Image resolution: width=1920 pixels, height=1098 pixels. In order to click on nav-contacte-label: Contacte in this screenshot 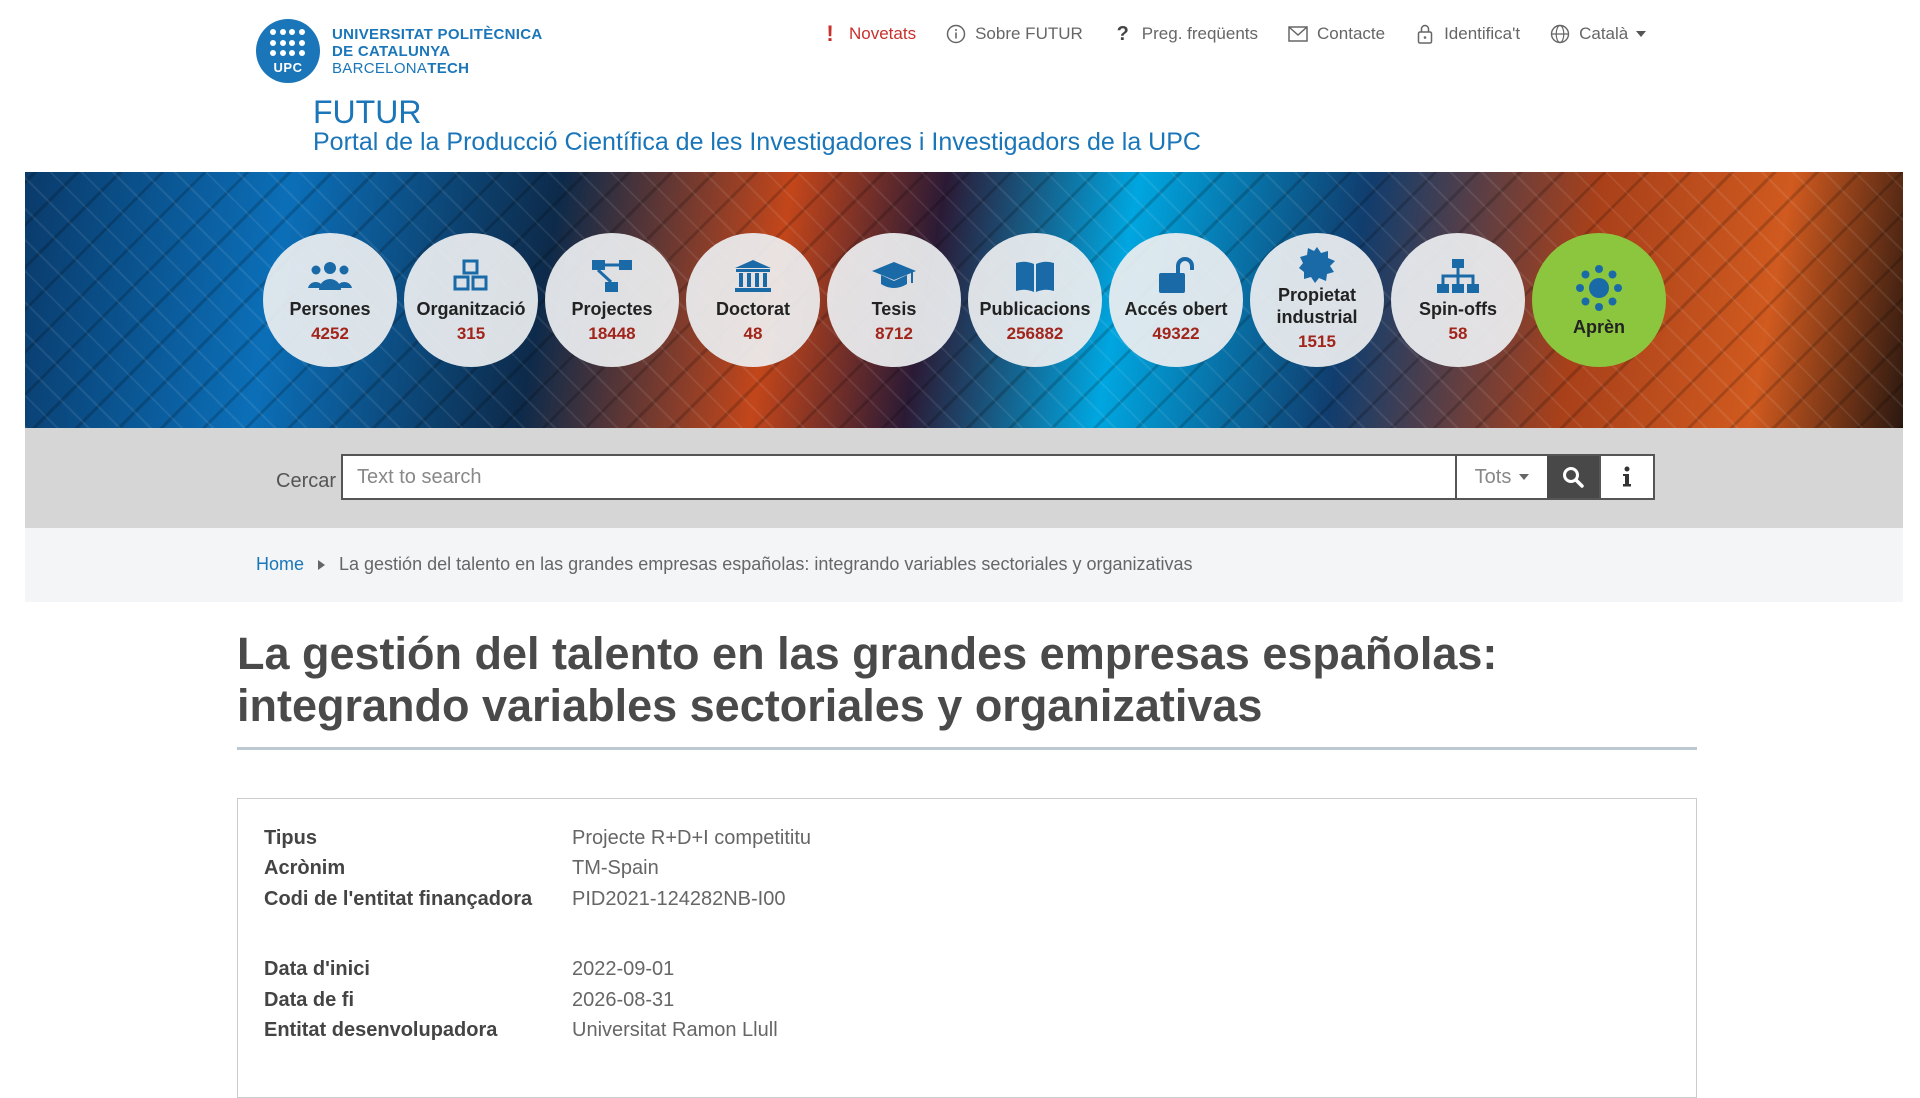, I will do `click(1351, 33)`.